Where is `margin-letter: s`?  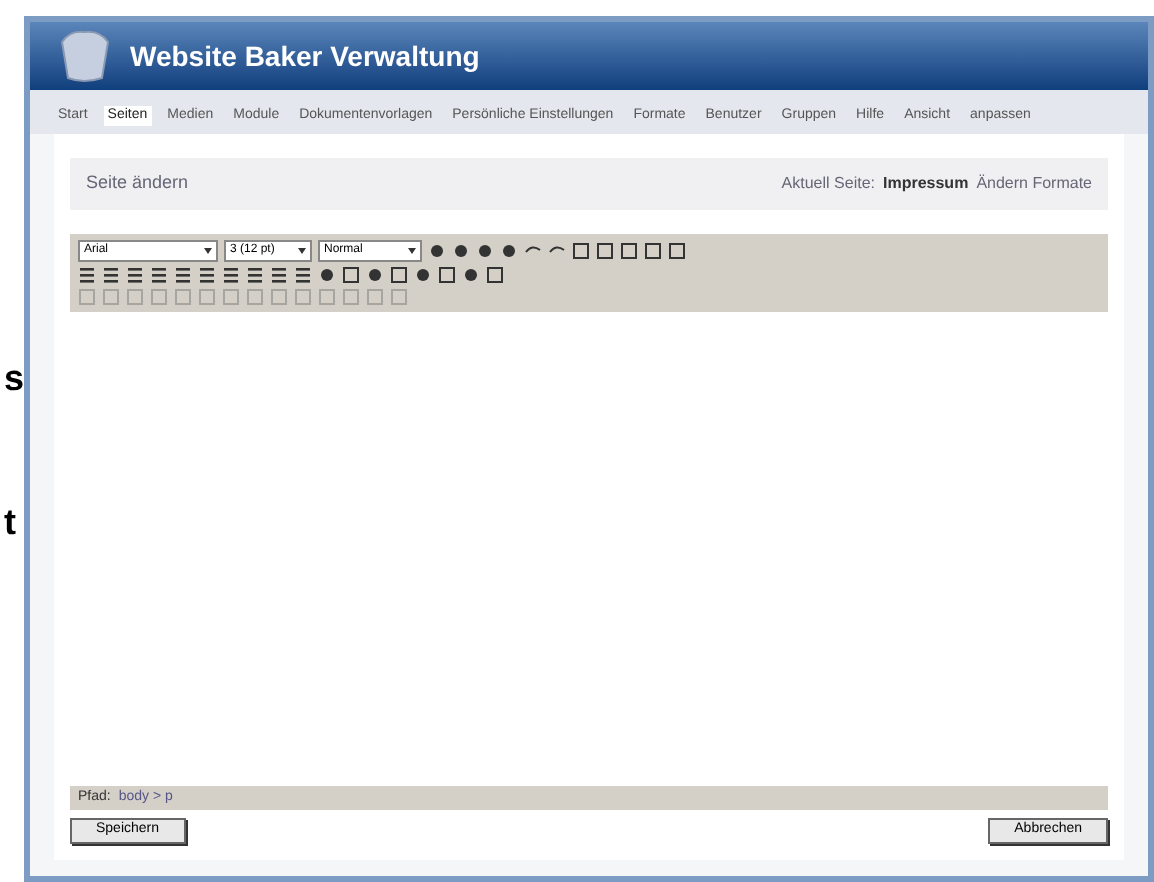 margin-letter: s is located at coordinates (14, 379).